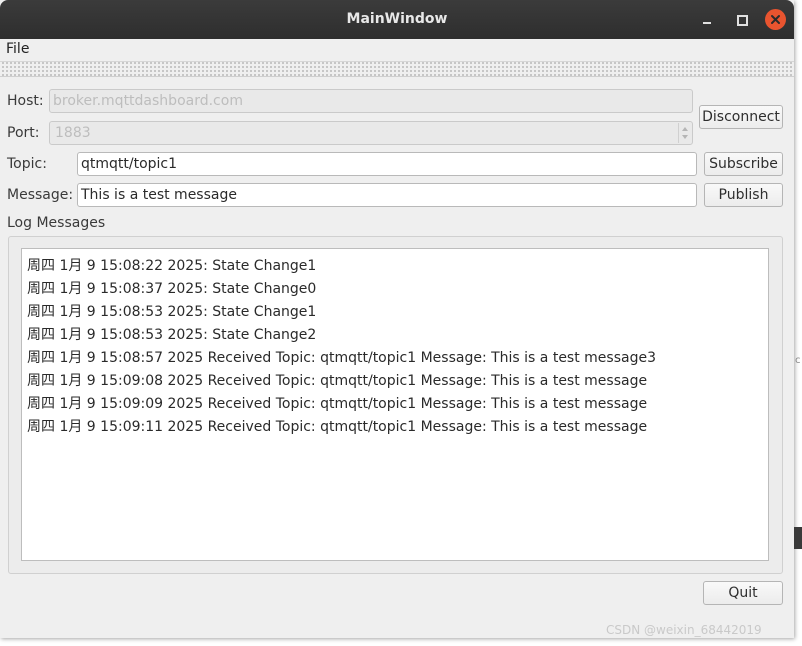  I want to click on disconnect-button: Disconnect, so click(741, 117).